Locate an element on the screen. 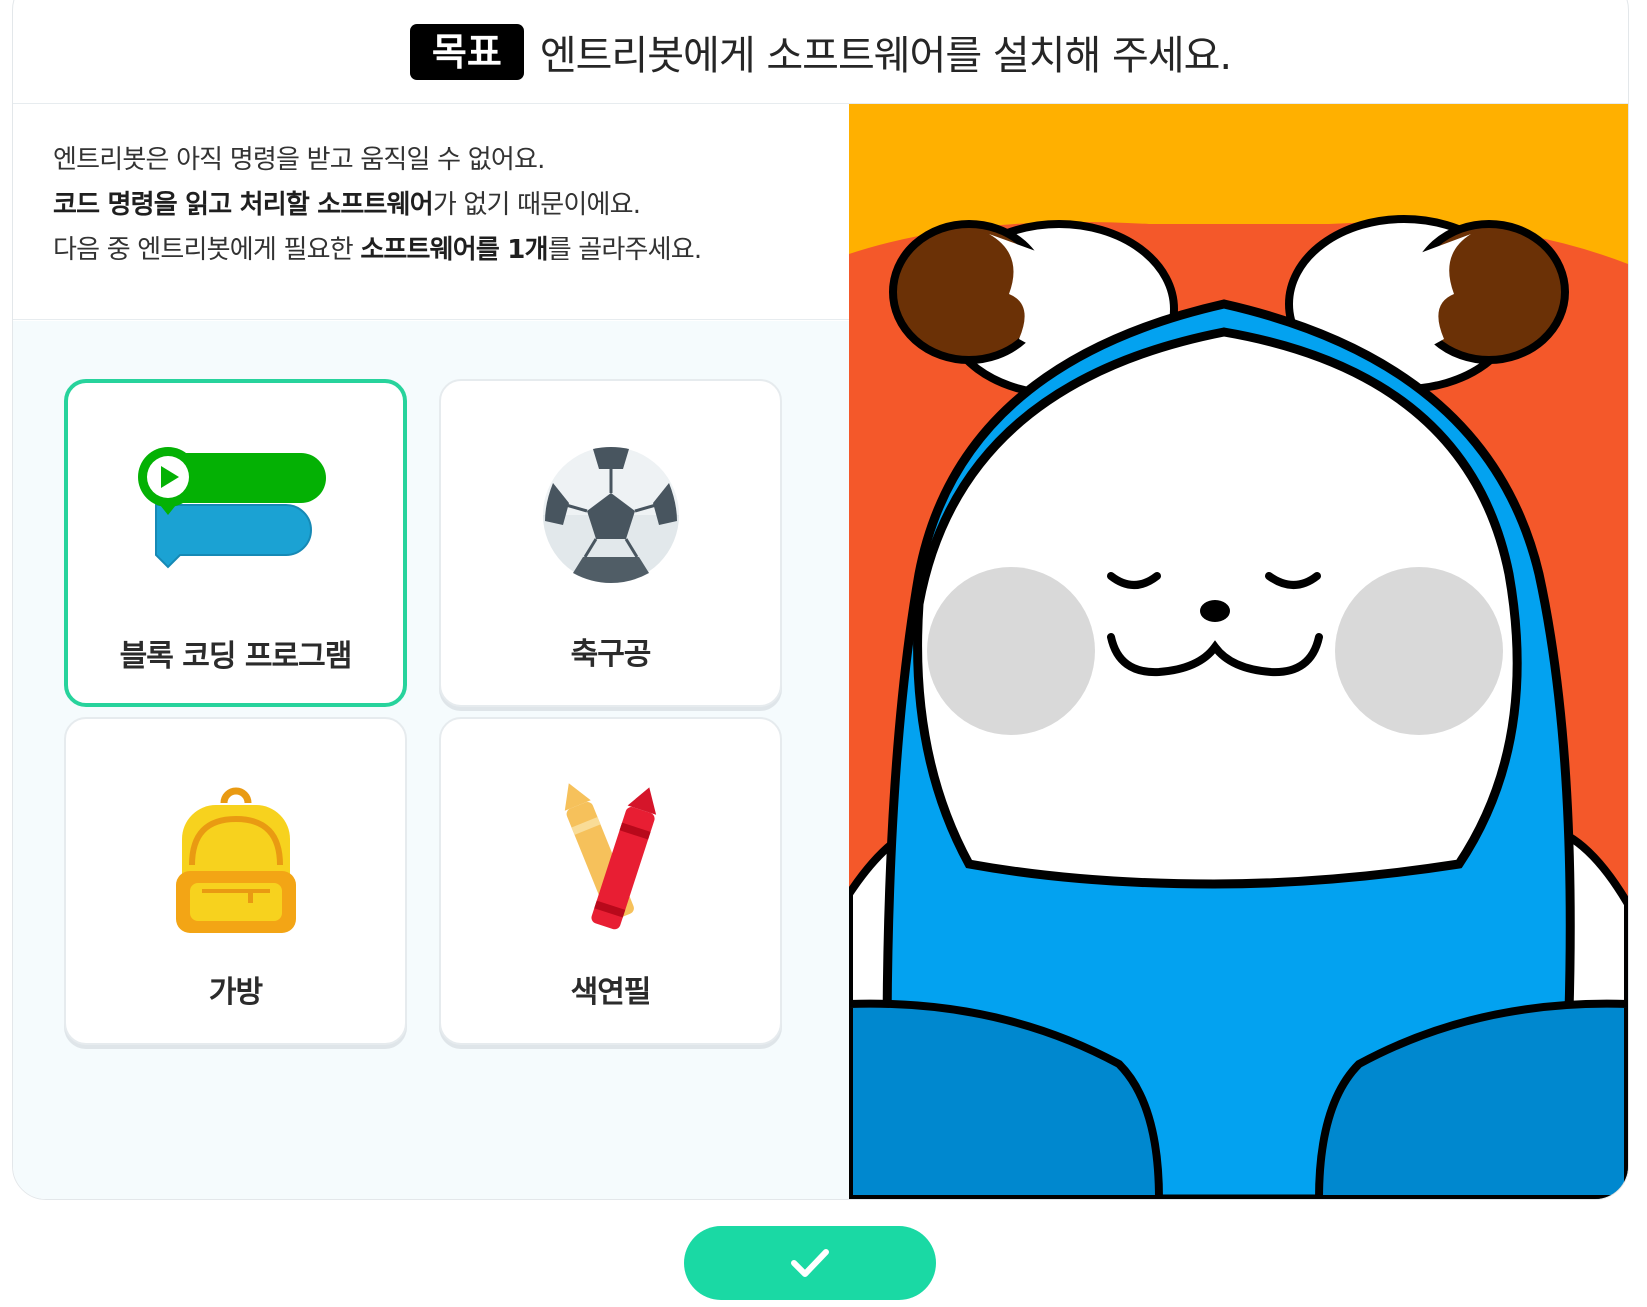  option-soccer-ball: 축구공 is located at coordinates (610, 543).